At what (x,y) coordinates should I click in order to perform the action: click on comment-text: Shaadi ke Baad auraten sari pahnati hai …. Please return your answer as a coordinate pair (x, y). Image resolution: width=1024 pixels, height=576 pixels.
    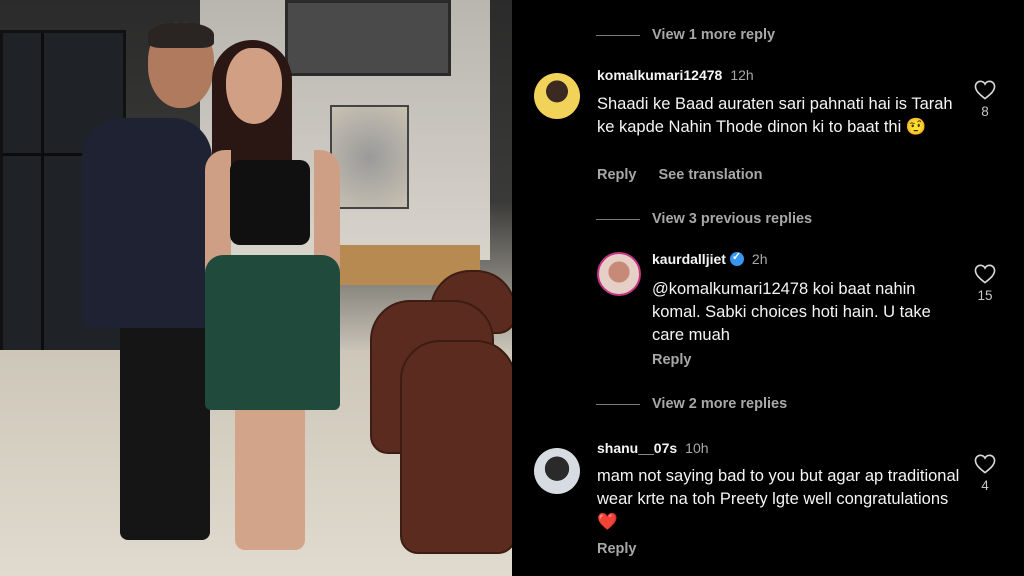
    Looking at the image, I should click on (775, 115).